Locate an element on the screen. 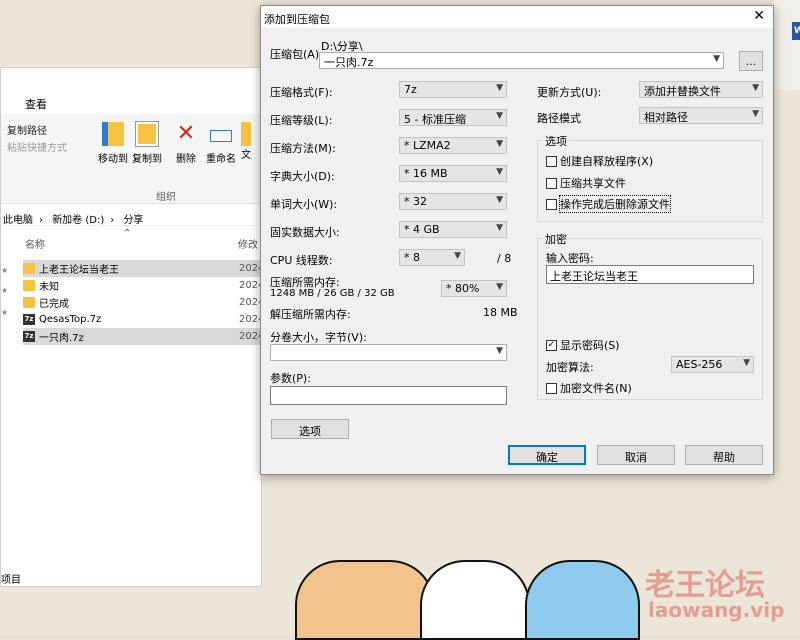  dialog-title: 添加到压缩包 is located at coordinates (297, 19).